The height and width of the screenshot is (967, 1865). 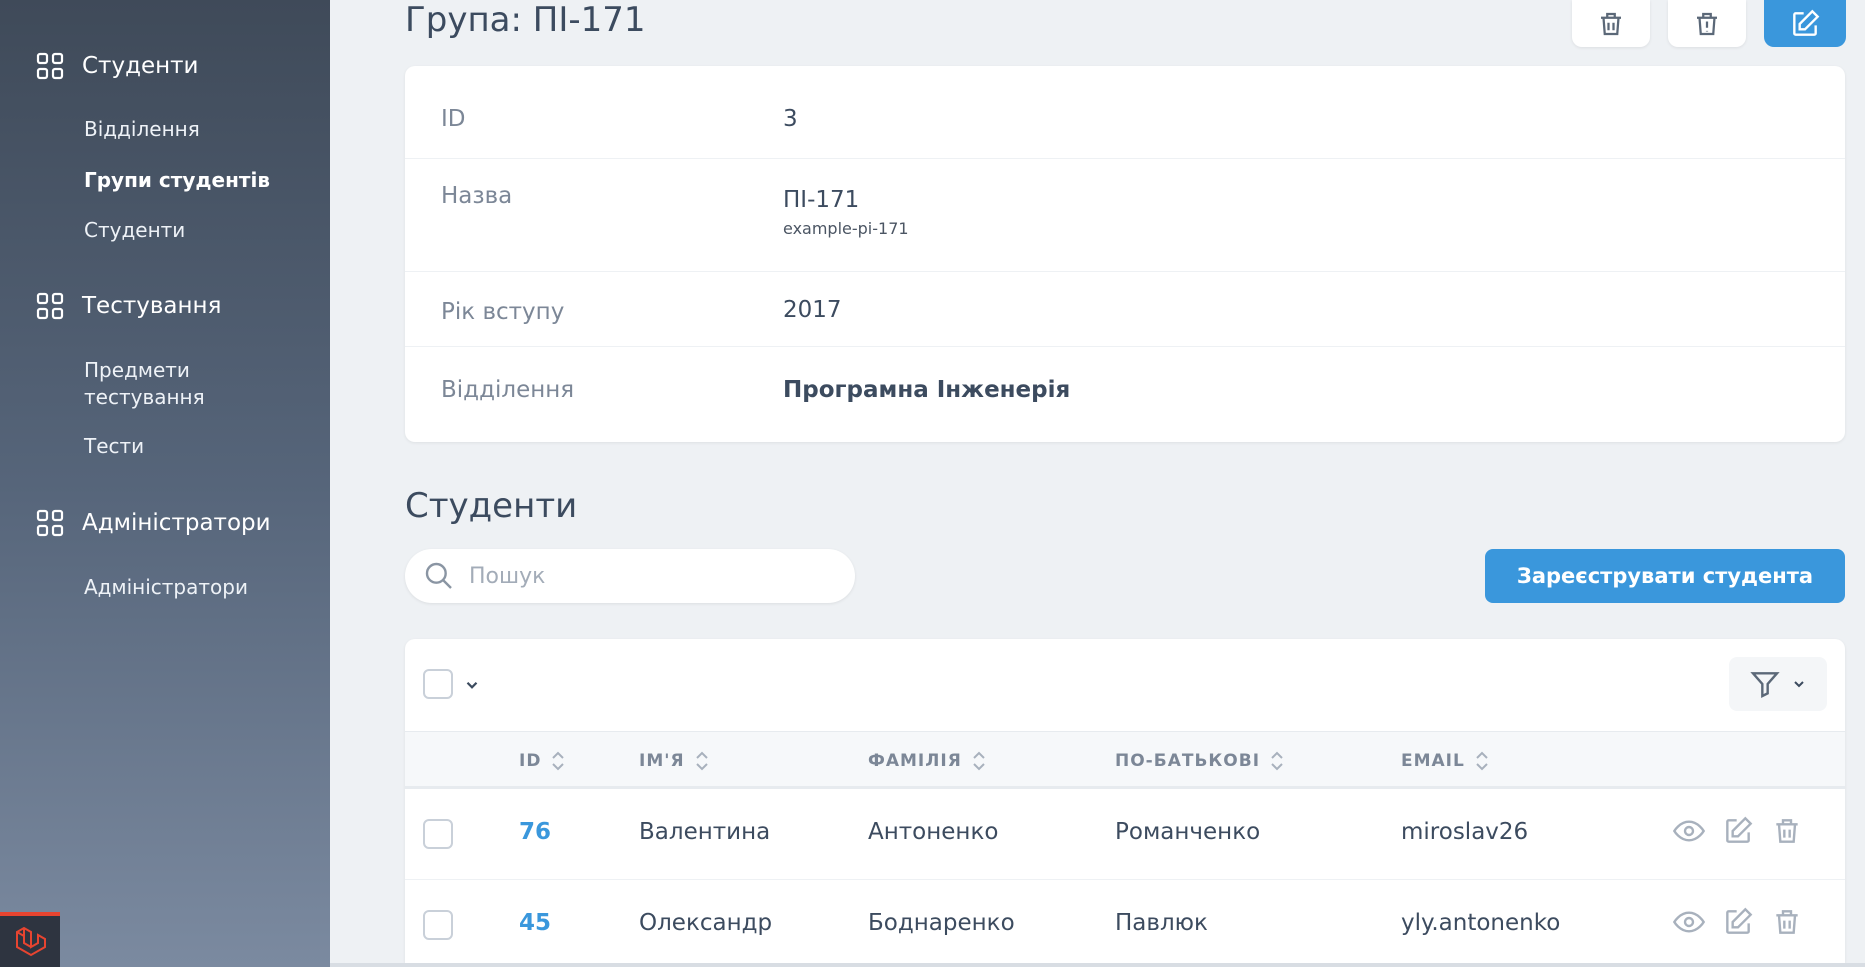 I want to click on column-header-first-name: ІМ'Я, so click(x=674, y=761).